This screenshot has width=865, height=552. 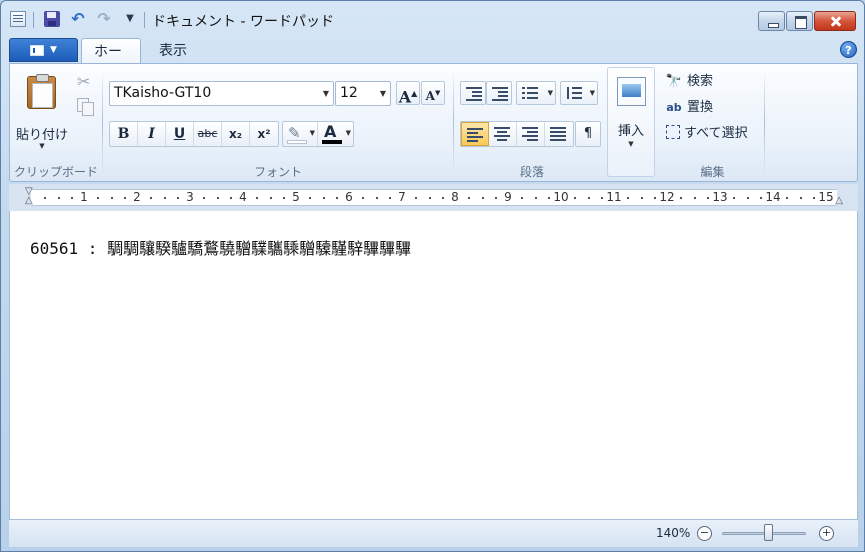 I want to click on undo-button: ↶, so click(x=78, y=19).